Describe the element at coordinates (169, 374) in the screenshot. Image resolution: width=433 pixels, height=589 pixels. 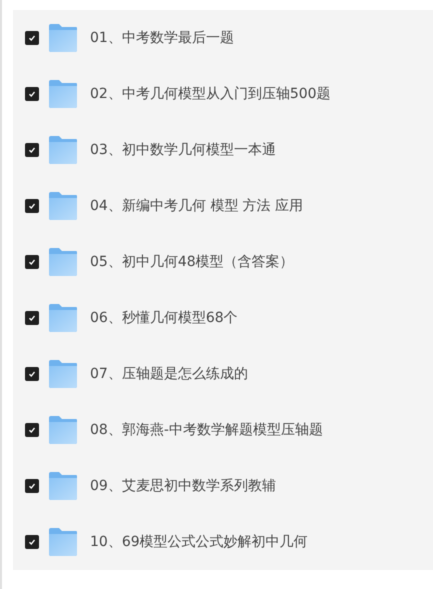
I see `folder-name: 07、压轴题是怎么练成的` at that location.